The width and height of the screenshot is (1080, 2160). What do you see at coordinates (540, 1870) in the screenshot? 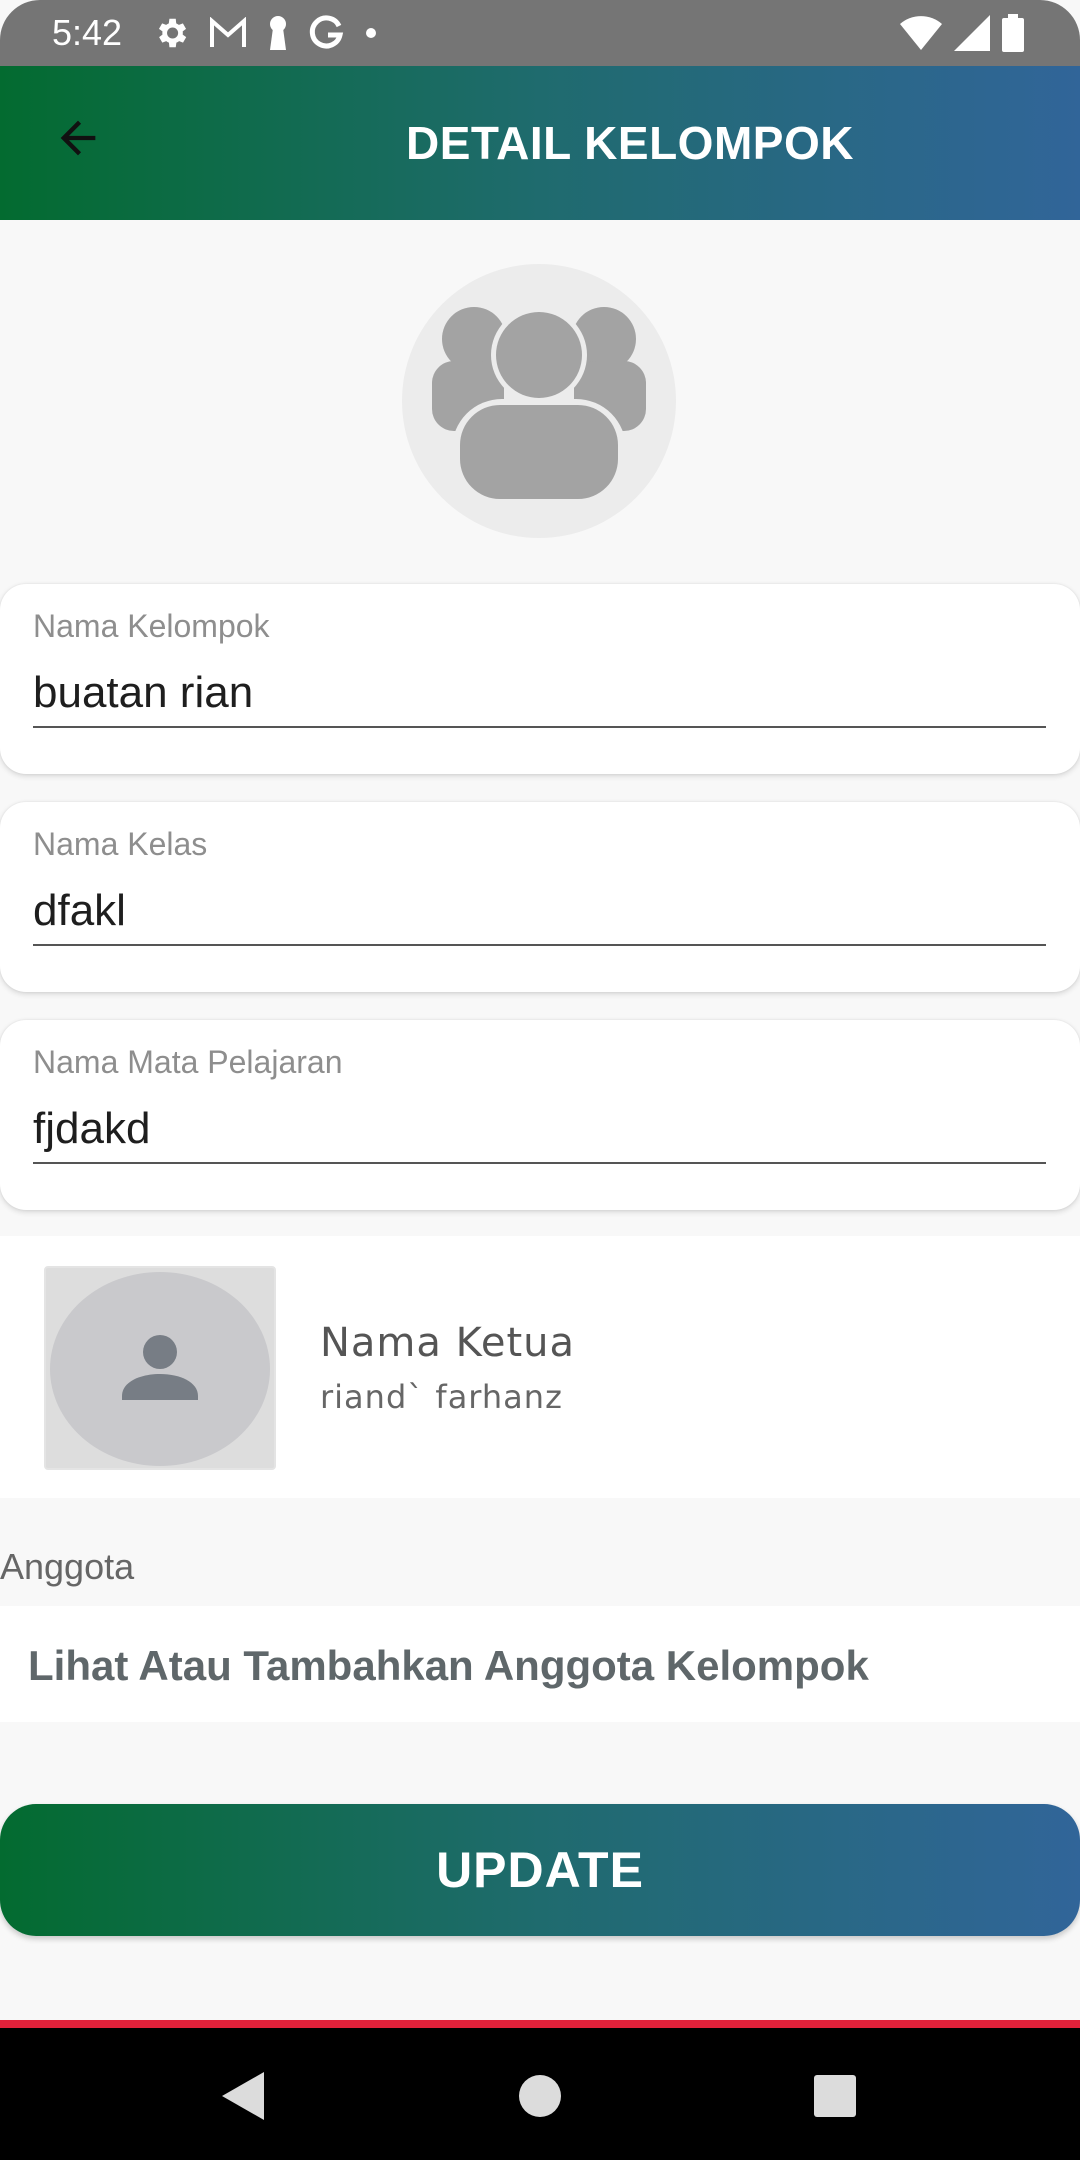
I see `update-button: UPDATE` at bounding box center [540, 1870].